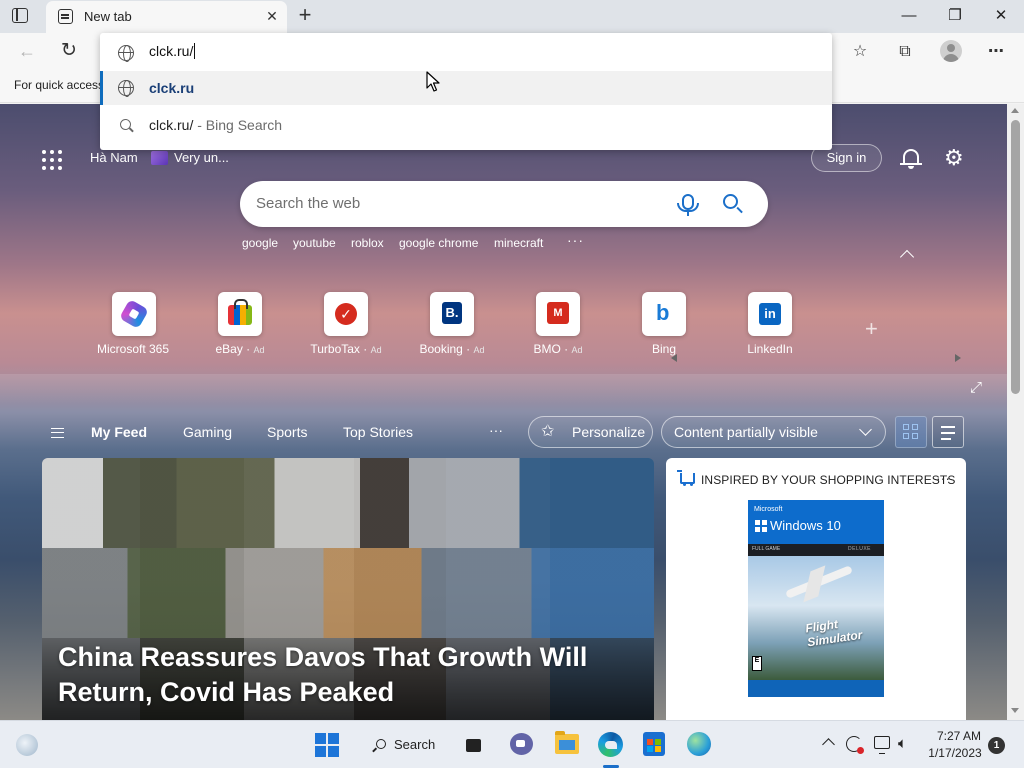 The height and width of the screenshot is (768, 1024). I want to click on taskbar: Search 🔈︎ 7:27 AM 1/17/2023 1, so click(512, 744).